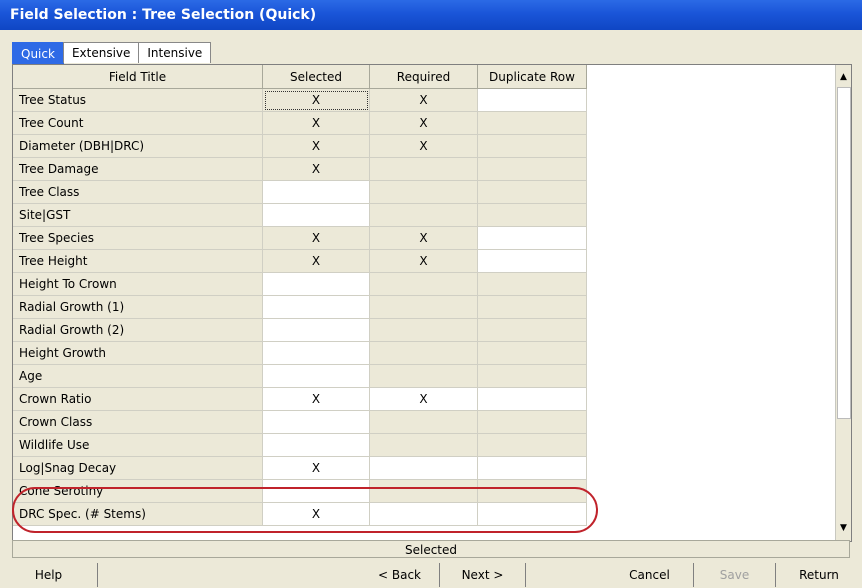 This screenshot has height=588, width=862. I want to click on field-title-cell: Cone Serotiny, so click(138, 491).